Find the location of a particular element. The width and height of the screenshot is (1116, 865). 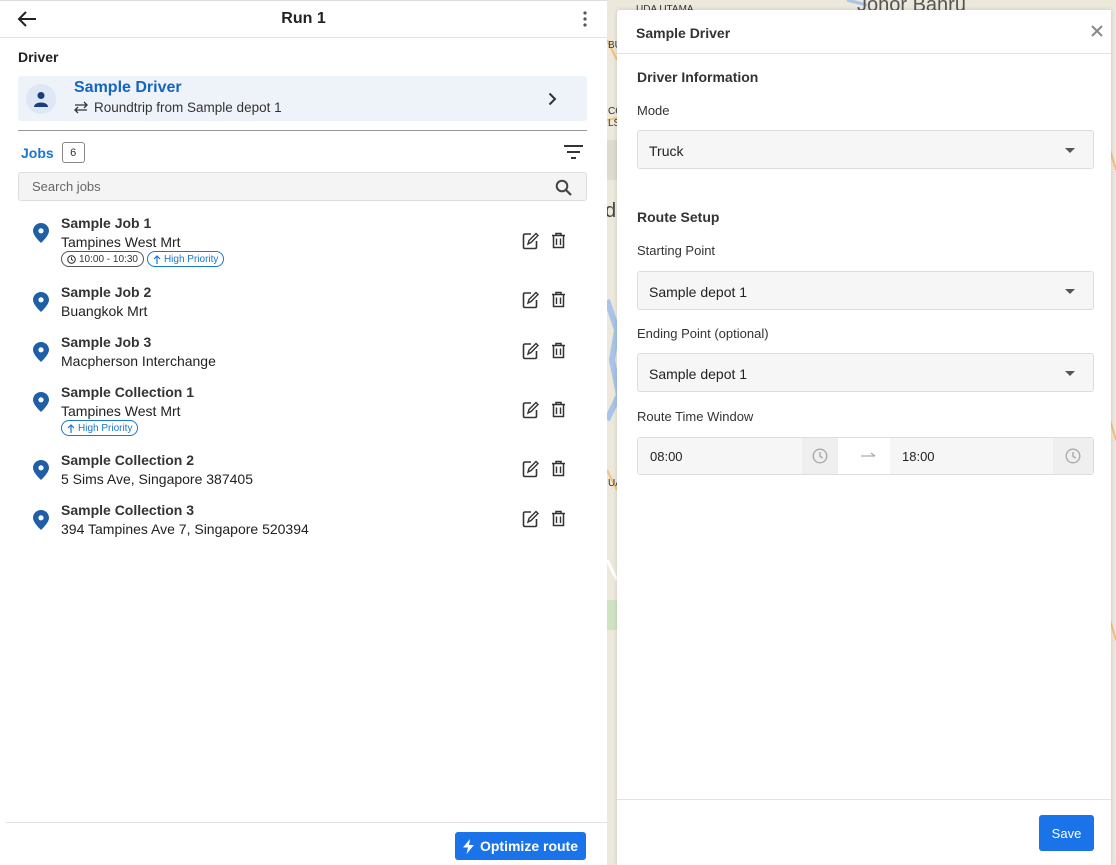

job-title: Sample Collection 1 is located at coordinates (128, 392).